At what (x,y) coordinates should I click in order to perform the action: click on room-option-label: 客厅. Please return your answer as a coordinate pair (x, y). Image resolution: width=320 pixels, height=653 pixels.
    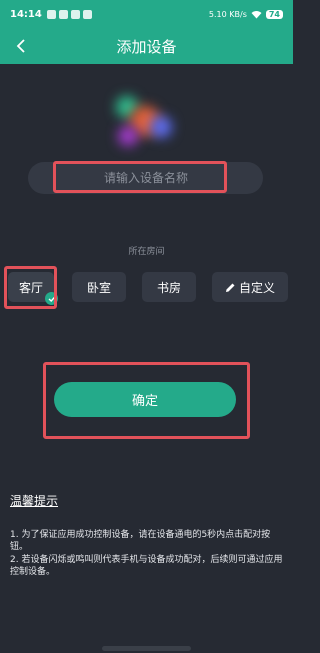
    Looking at the image, I should click on (30, 287).